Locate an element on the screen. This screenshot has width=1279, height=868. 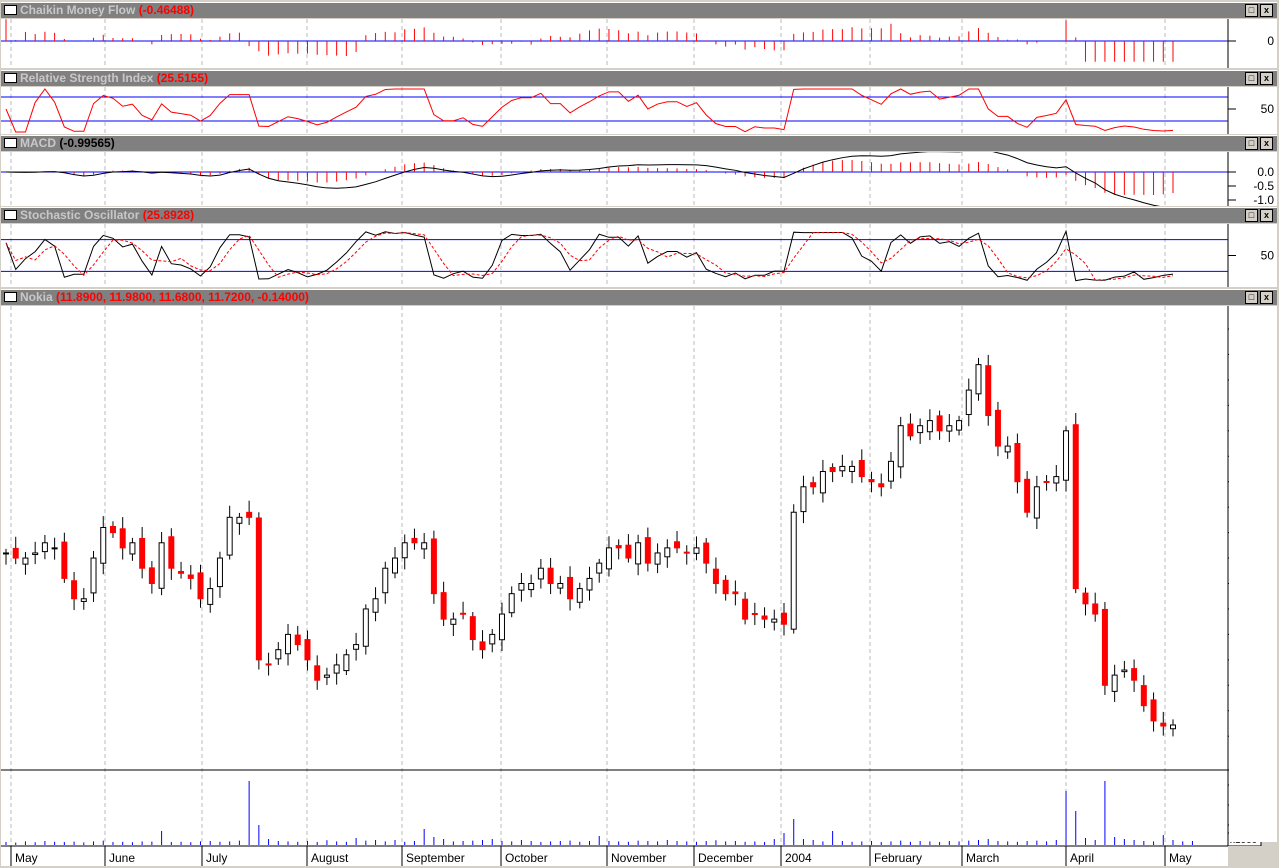
month-label: 2004 is located at coordinates (798, 858).